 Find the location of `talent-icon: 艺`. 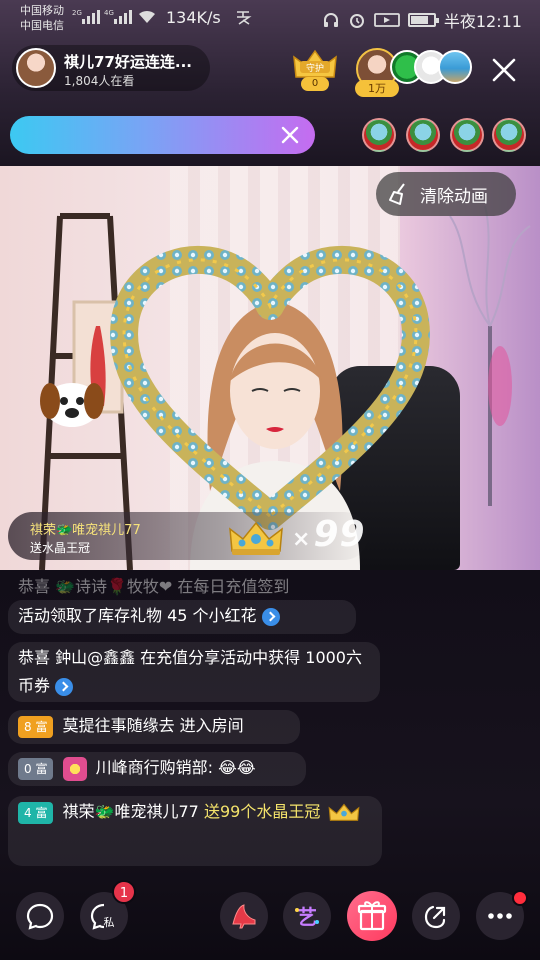

talent-icon: 艺 is located at coordinates (307, 917).